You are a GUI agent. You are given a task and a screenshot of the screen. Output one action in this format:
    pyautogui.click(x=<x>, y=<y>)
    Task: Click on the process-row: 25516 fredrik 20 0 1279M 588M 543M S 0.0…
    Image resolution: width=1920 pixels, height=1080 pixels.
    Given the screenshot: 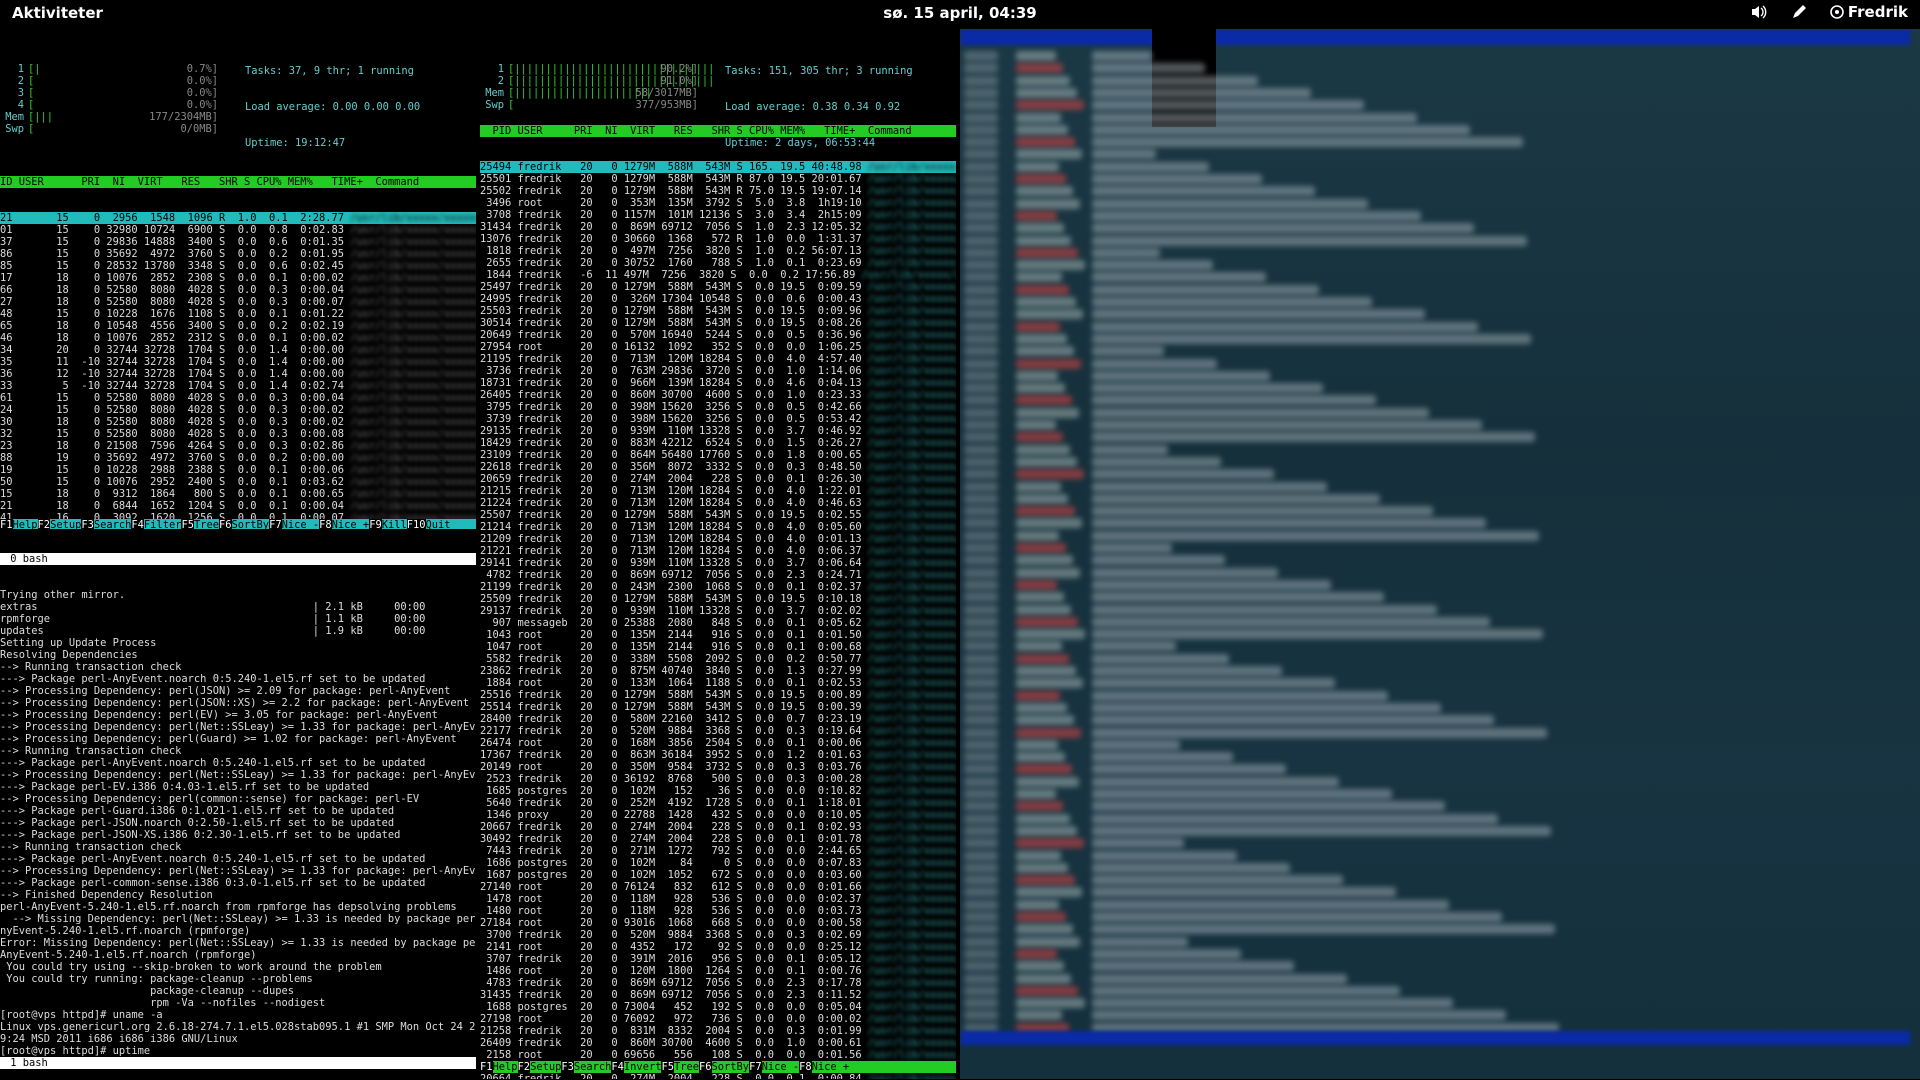 What is the action you would take?
    pyautogui.click(x=718, y=695)
    